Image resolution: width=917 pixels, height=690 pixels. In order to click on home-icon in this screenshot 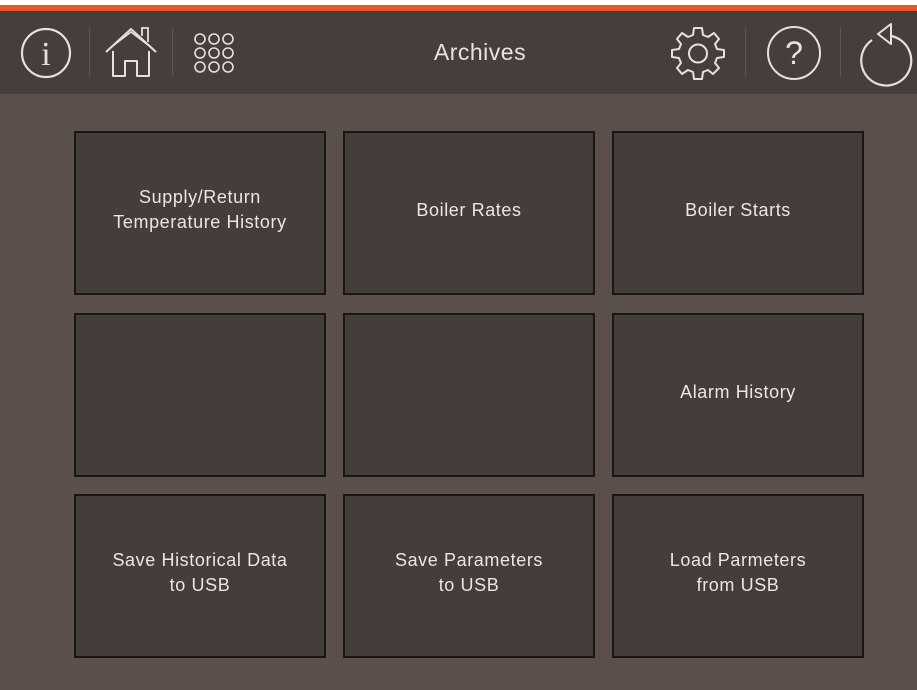, I will do `click(131, 51)`.